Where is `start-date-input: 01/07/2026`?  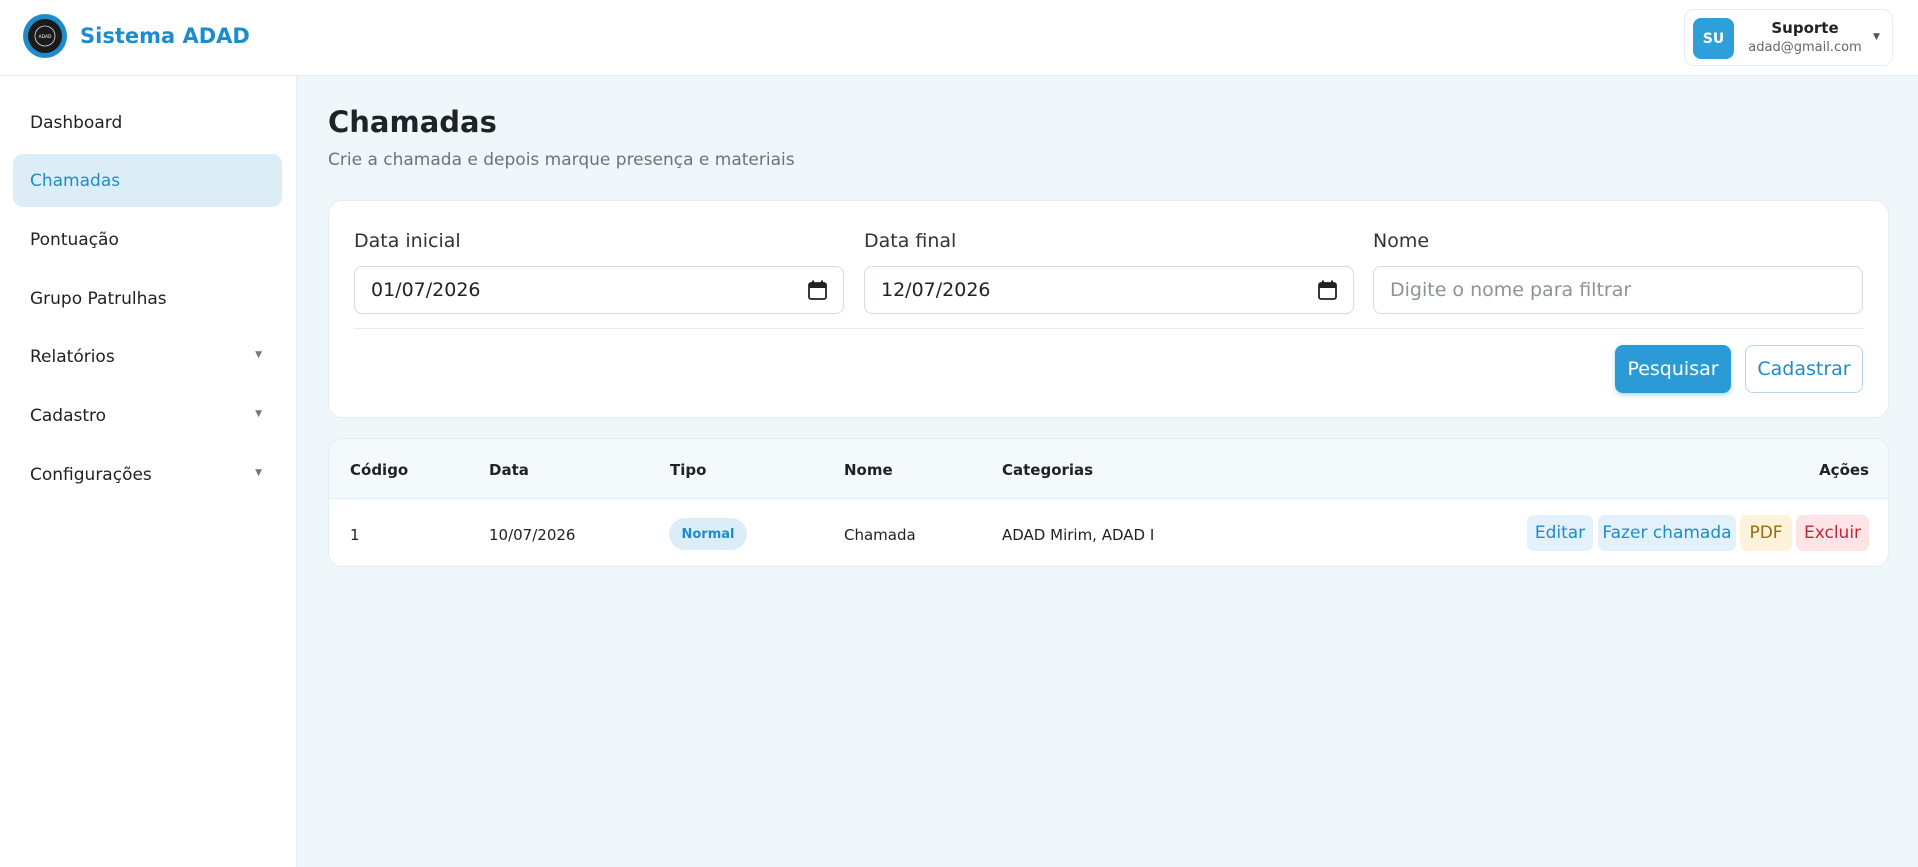
start-date-input: 01/07/2026 is located at coordinates (599, 290).